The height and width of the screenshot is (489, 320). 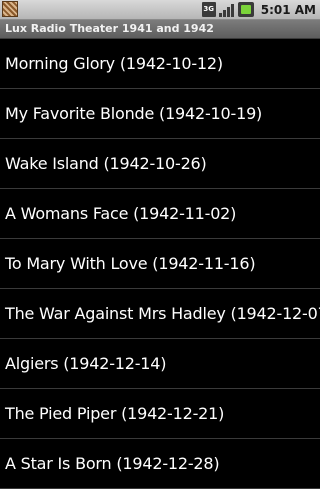 I want to click on list-item-episode-7: The Pied Piper (1942-12-21), so click(x=160, y=414).